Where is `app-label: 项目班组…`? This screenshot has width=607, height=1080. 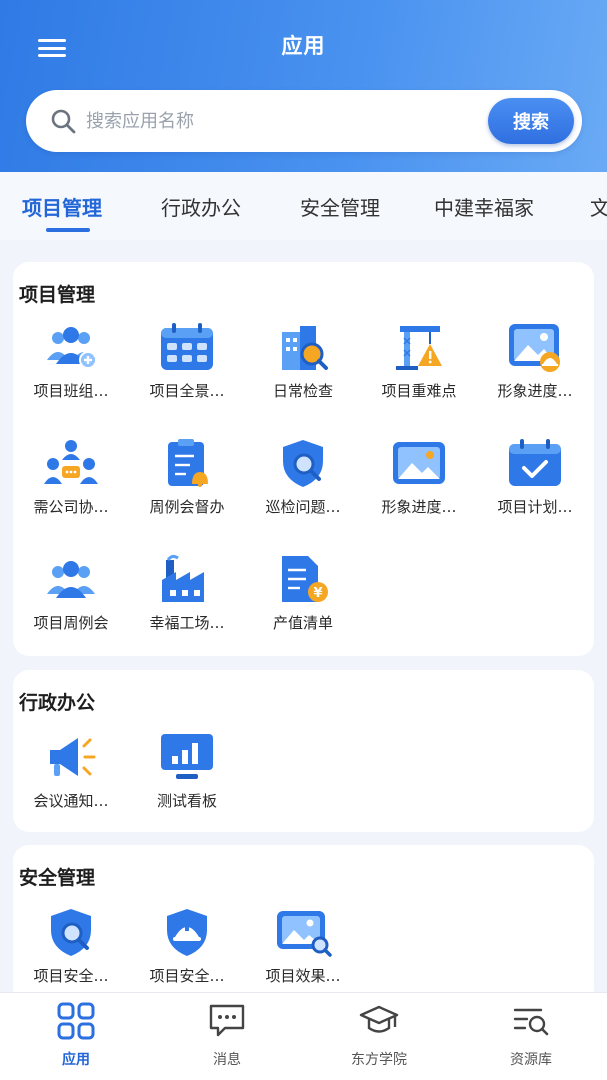 app-label: 项目班组… is located at coordinates (71, 391).